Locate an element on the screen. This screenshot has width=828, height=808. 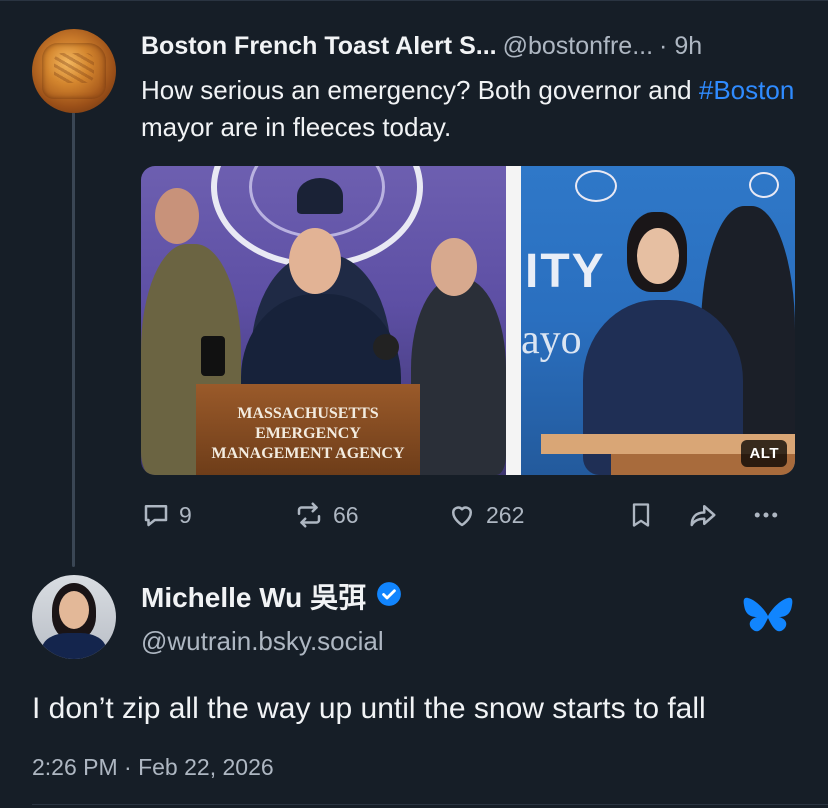
post-timestamp: 2:26 PM · Feb 22, 2026 is located at coordinates (153, 767).